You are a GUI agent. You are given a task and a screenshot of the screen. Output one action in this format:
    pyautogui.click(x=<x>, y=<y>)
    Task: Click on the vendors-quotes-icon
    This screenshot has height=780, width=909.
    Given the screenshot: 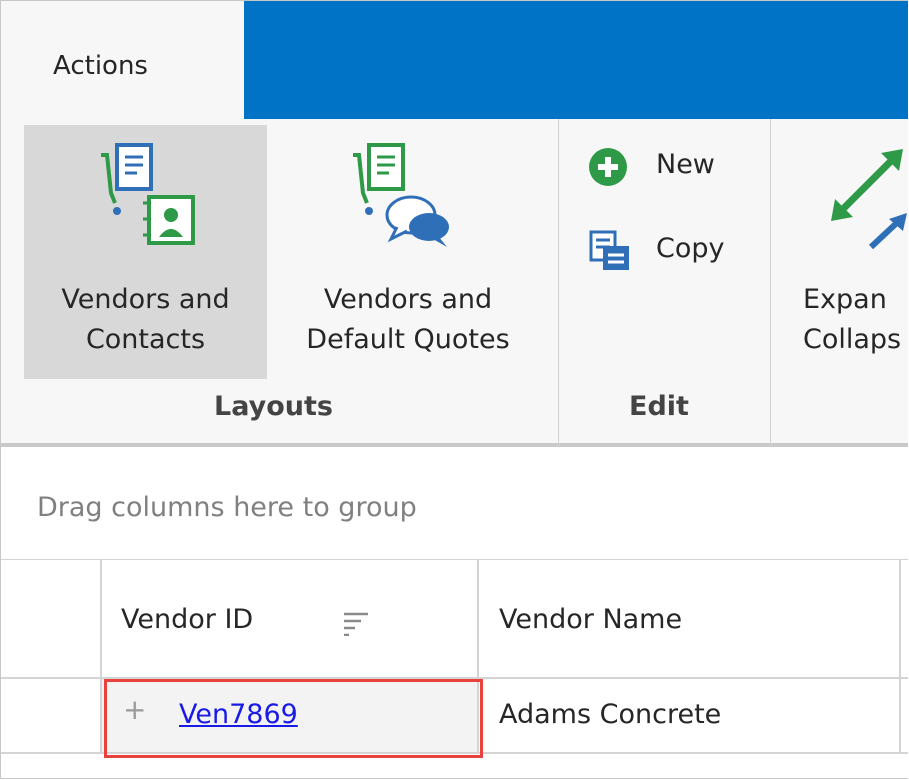 What is the action you would take?
    pyautogui.click(x=401, y=195)
    